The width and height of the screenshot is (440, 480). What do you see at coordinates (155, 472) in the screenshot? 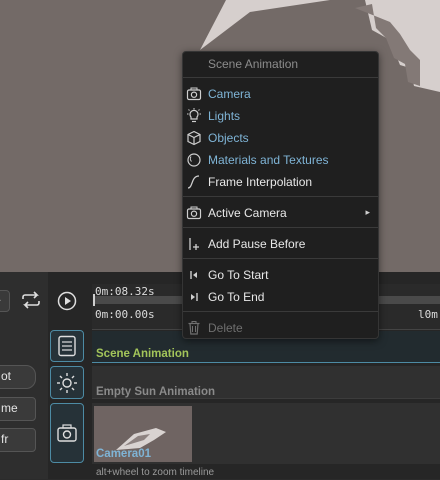
I see `status-hint: alt+wheel to zoom timeline` at bounding box center [155, 472].